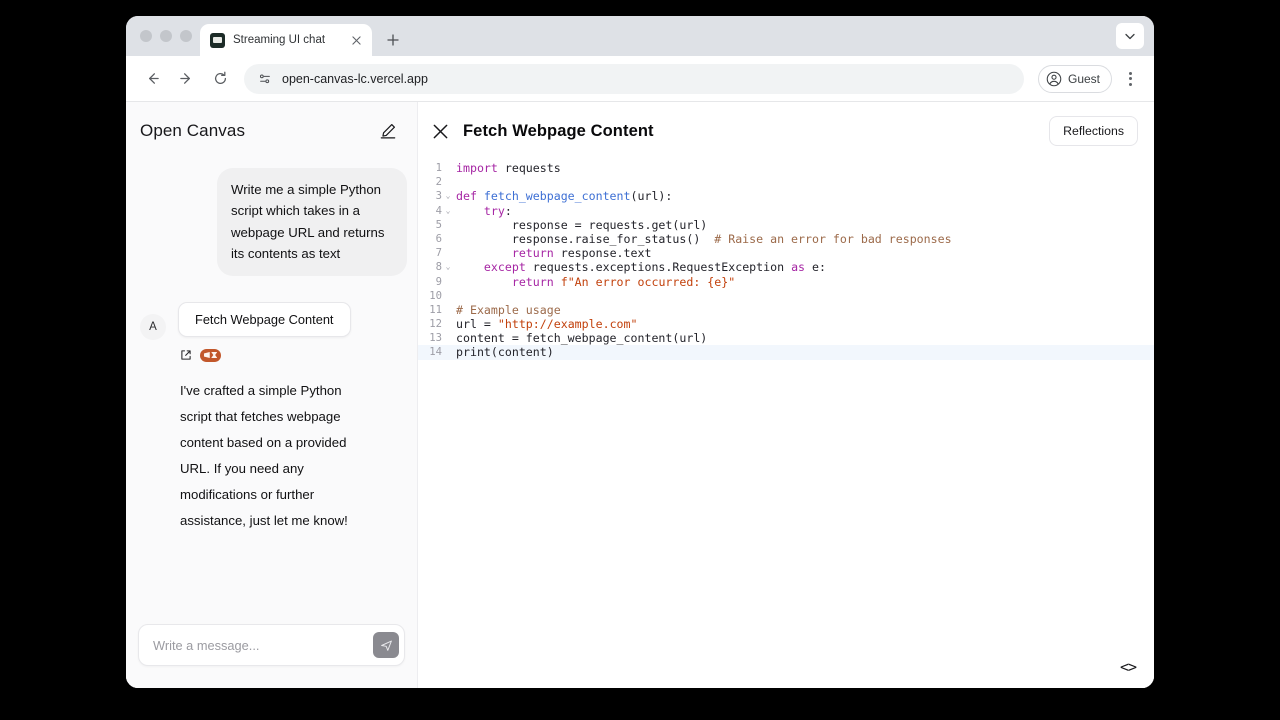 Image resolution: width=1280 pixels, height=720 pixels. I want to click on message-input, so click(263, 645).